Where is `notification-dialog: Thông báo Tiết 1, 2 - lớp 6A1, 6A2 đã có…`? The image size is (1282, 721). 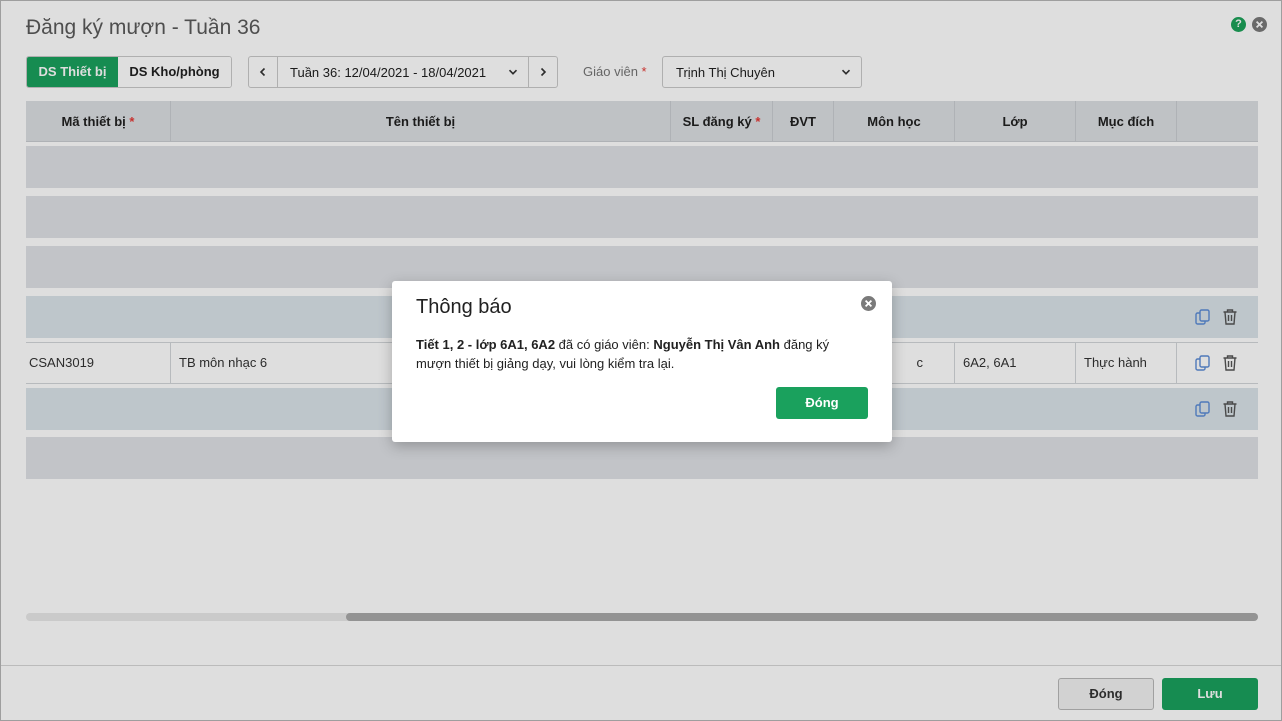 notification-dialog: Thông báo Tiết 1, 2 - lớp 6A1, 6A2 đã có… is located at coordinates (642, 361).